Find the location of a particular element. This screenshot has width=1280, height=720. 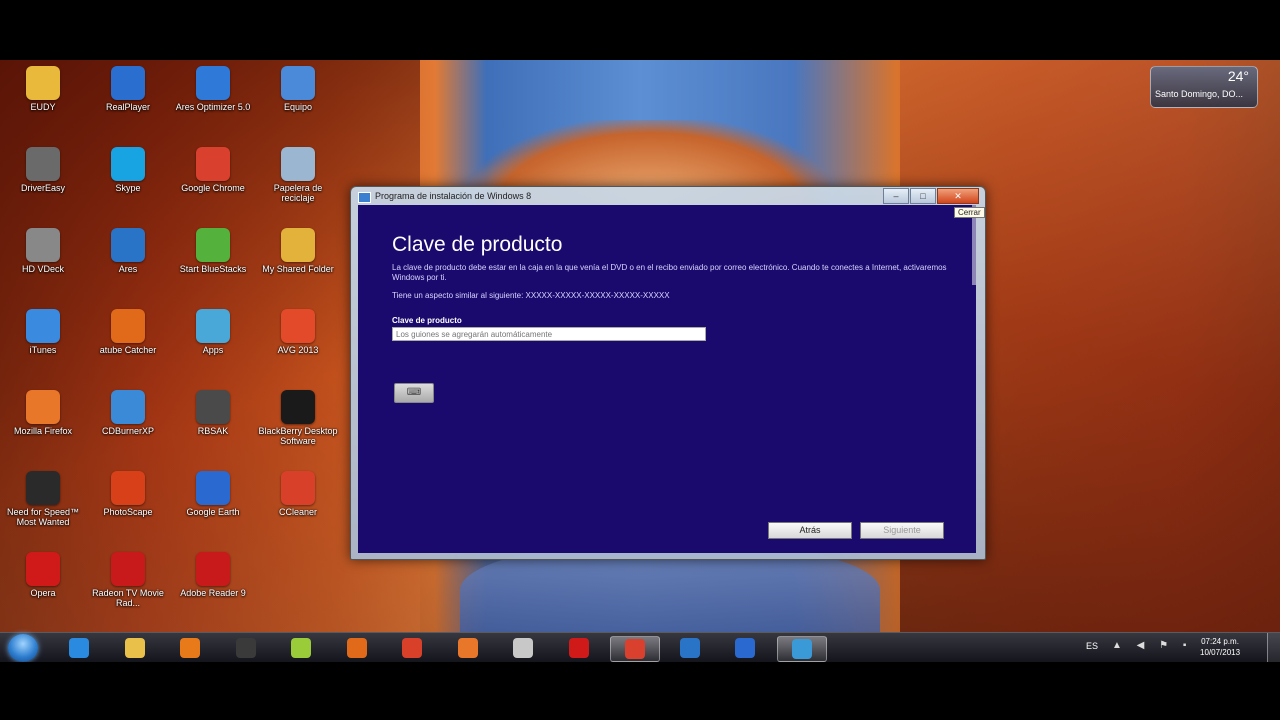

desktop-icon-label: RBSAK is located at coordinates (213, 431).